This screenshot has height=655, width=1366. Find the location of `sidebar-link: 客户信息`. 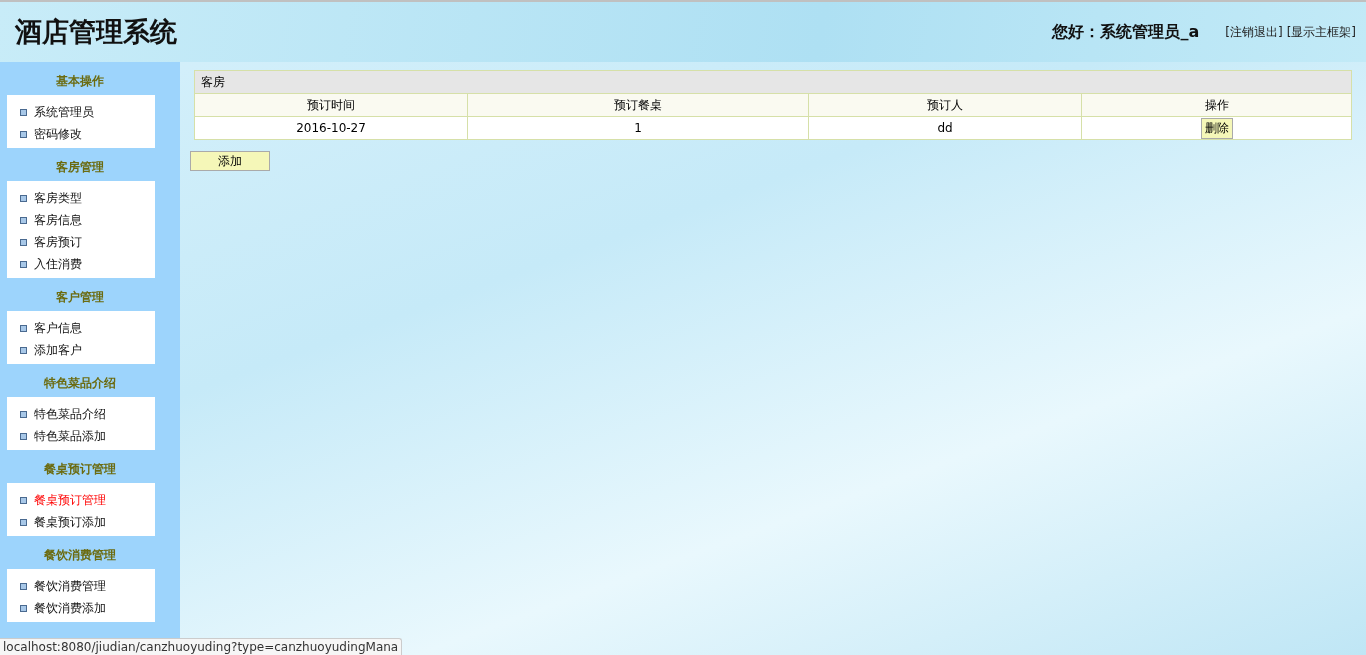

sidebar-link: 客户信息 is located at coordinates (58, 328).